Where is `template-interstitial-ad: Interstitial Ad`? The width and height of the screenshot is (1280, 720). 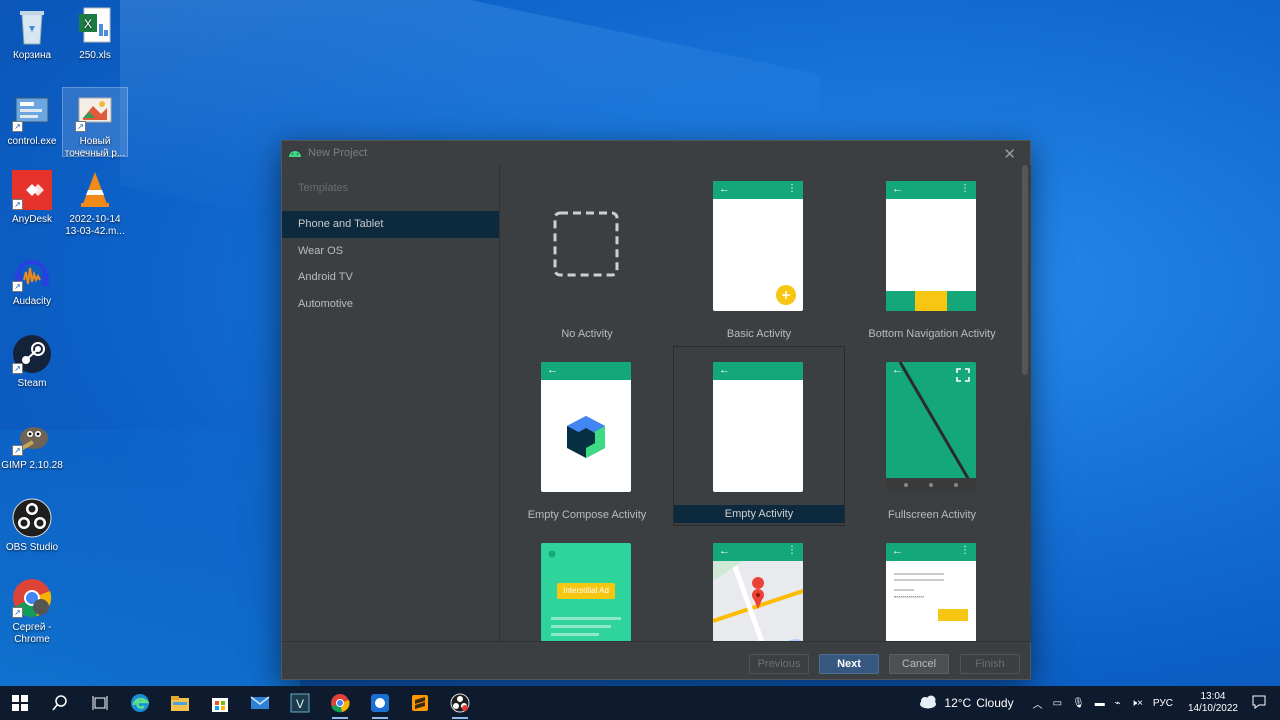 template-interstitial-ad: Interstitial Ad is located at coordinates (587, 585).